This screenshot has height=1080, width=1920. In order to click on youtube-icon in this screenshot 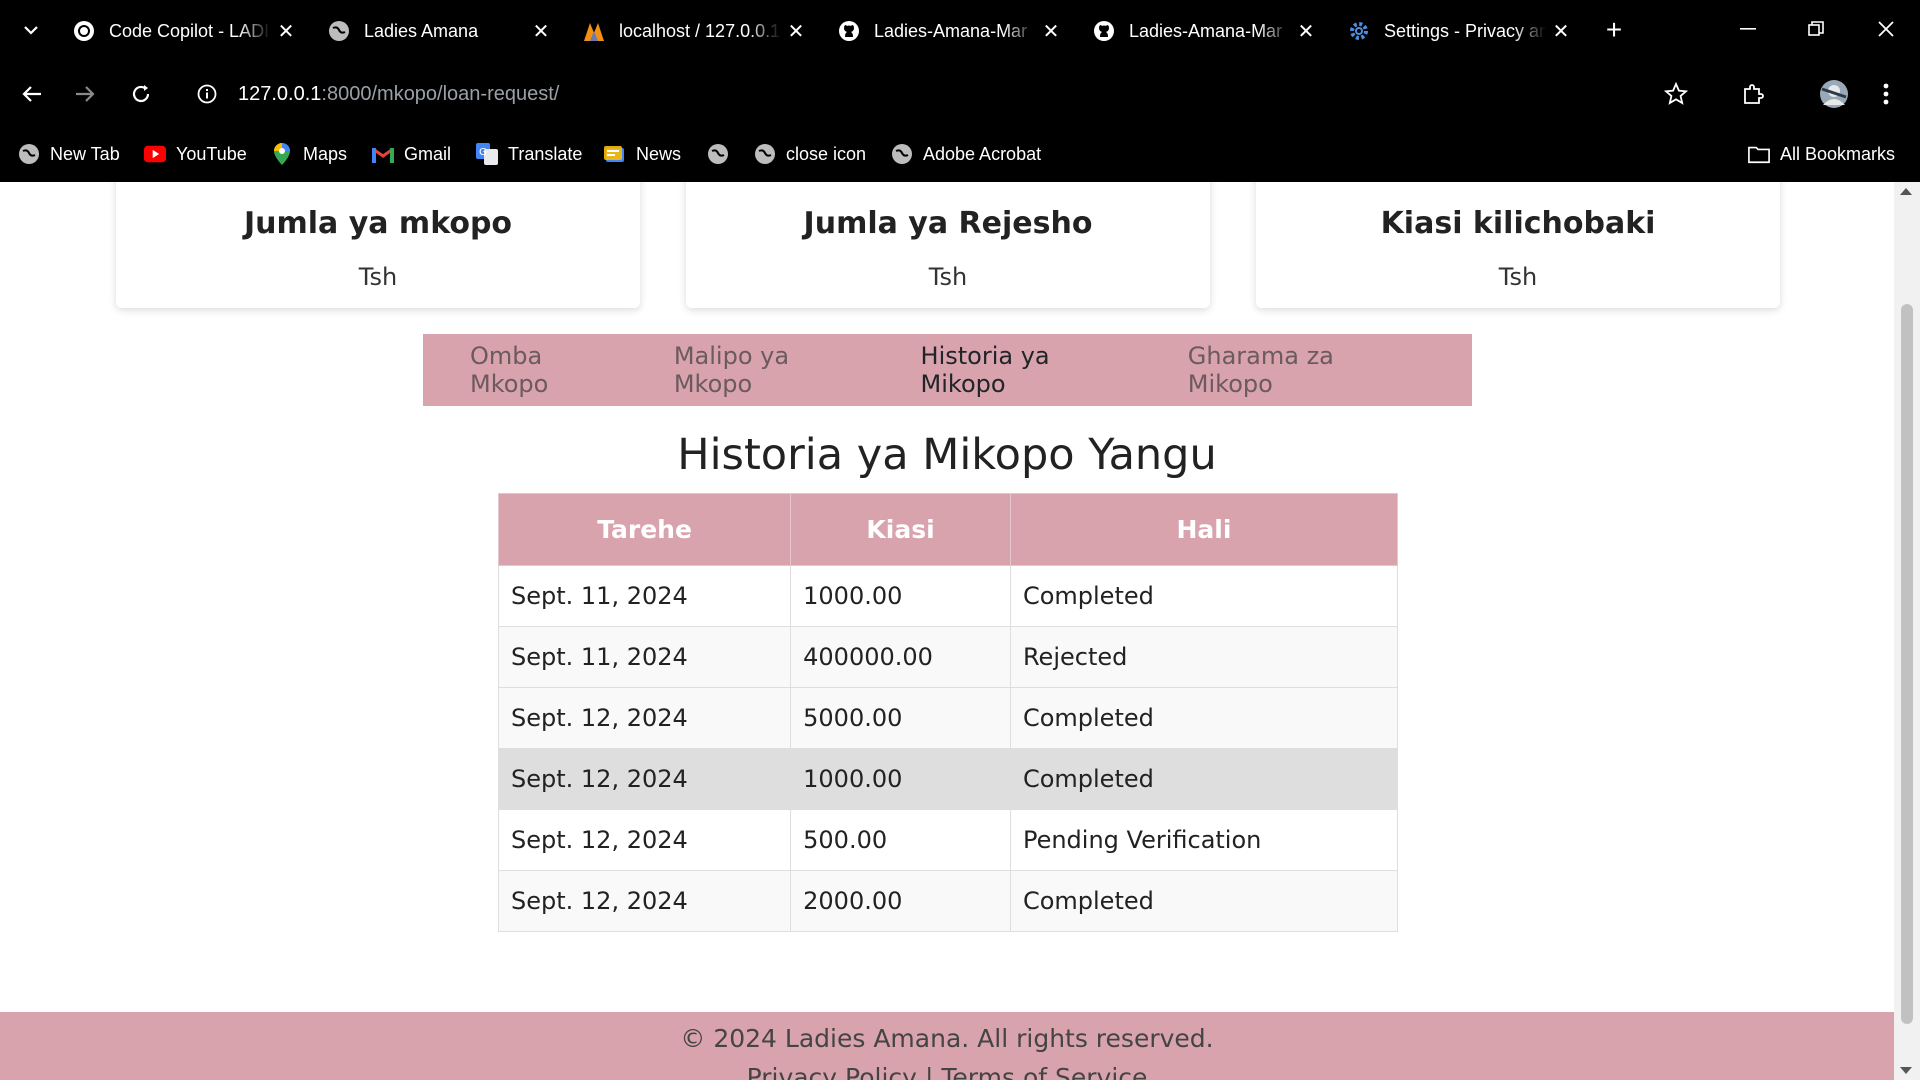, I will do `click(155, 154)`.